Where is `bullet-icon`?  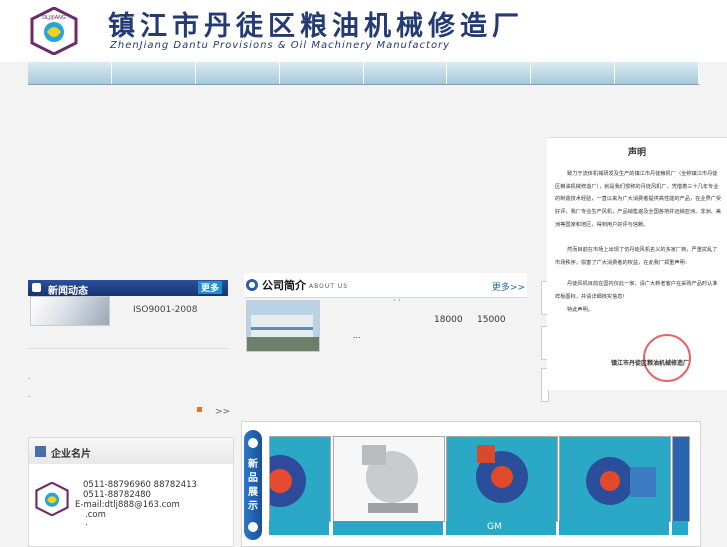
bullet-icon is located at coordinates (199, 409).